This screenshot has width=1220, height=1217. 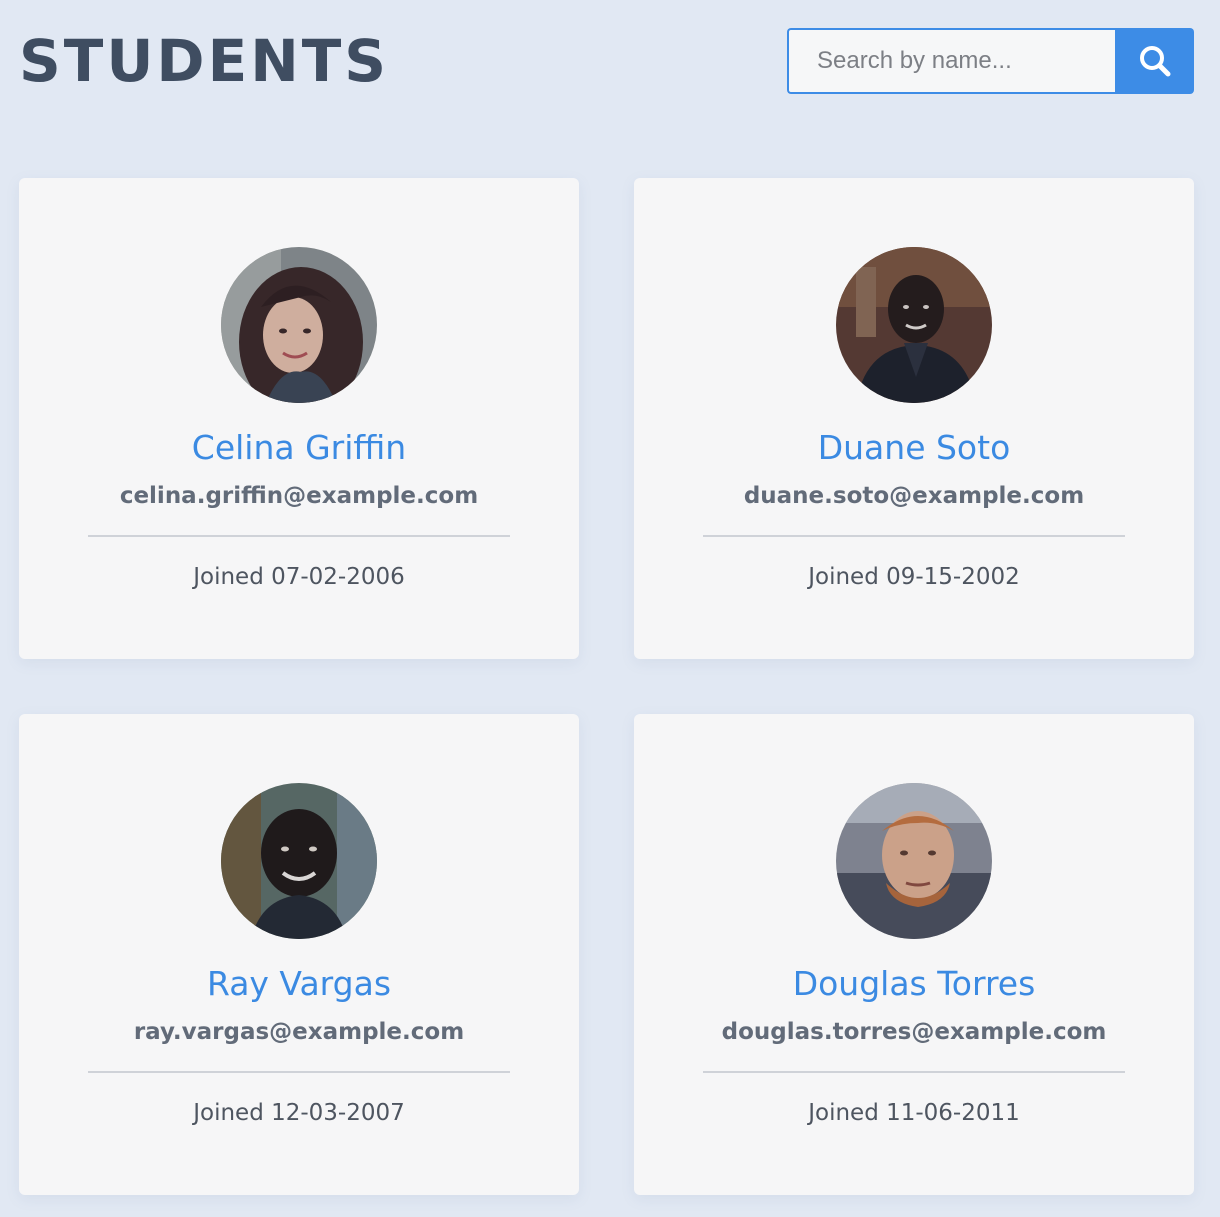 I want to click on search-button, so click(x=1154, y=61).